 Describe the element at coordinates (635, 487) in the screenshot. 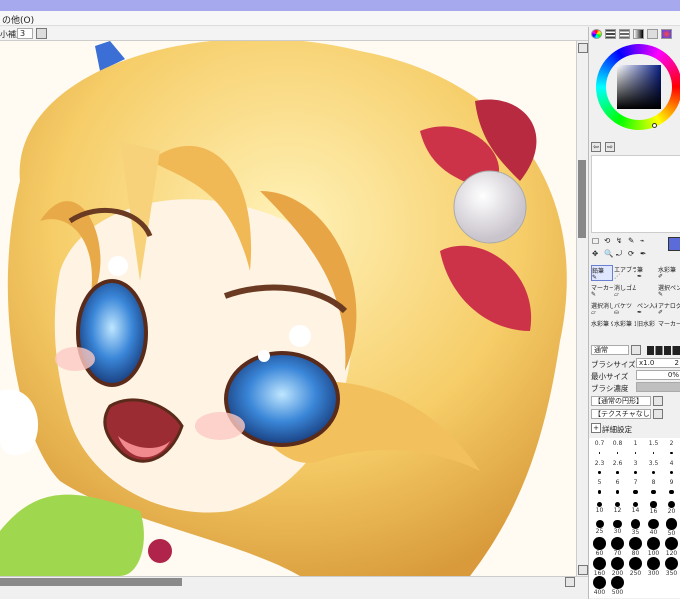

I see `size-preset: 7` at that location.